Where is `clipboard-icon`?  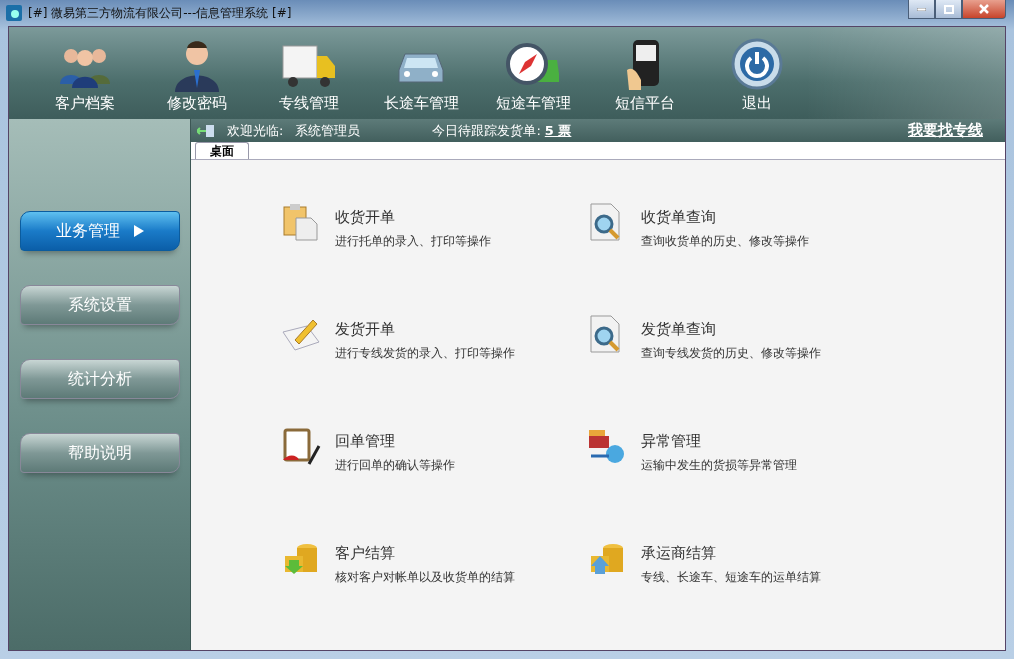 clipboard-icon is located at coordinates (301, 222).